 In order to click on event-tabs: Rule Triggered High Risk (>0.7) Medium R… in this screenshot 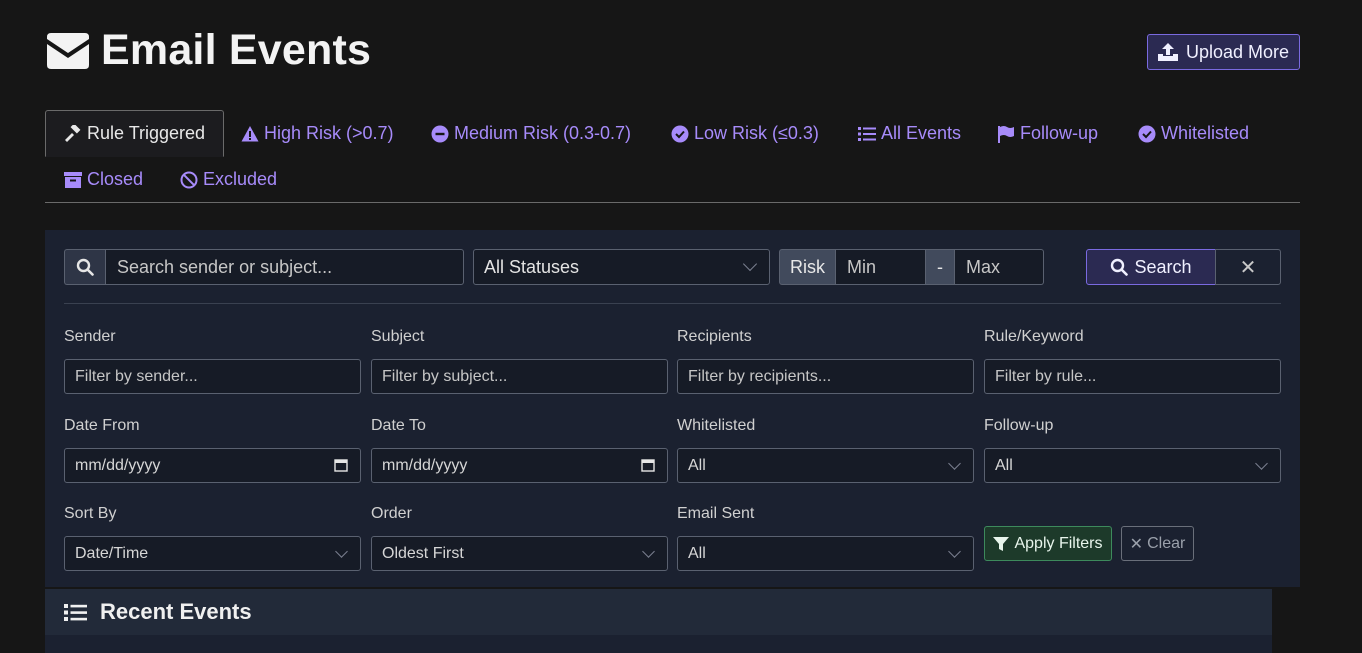, I will do `click(672, 156)`.